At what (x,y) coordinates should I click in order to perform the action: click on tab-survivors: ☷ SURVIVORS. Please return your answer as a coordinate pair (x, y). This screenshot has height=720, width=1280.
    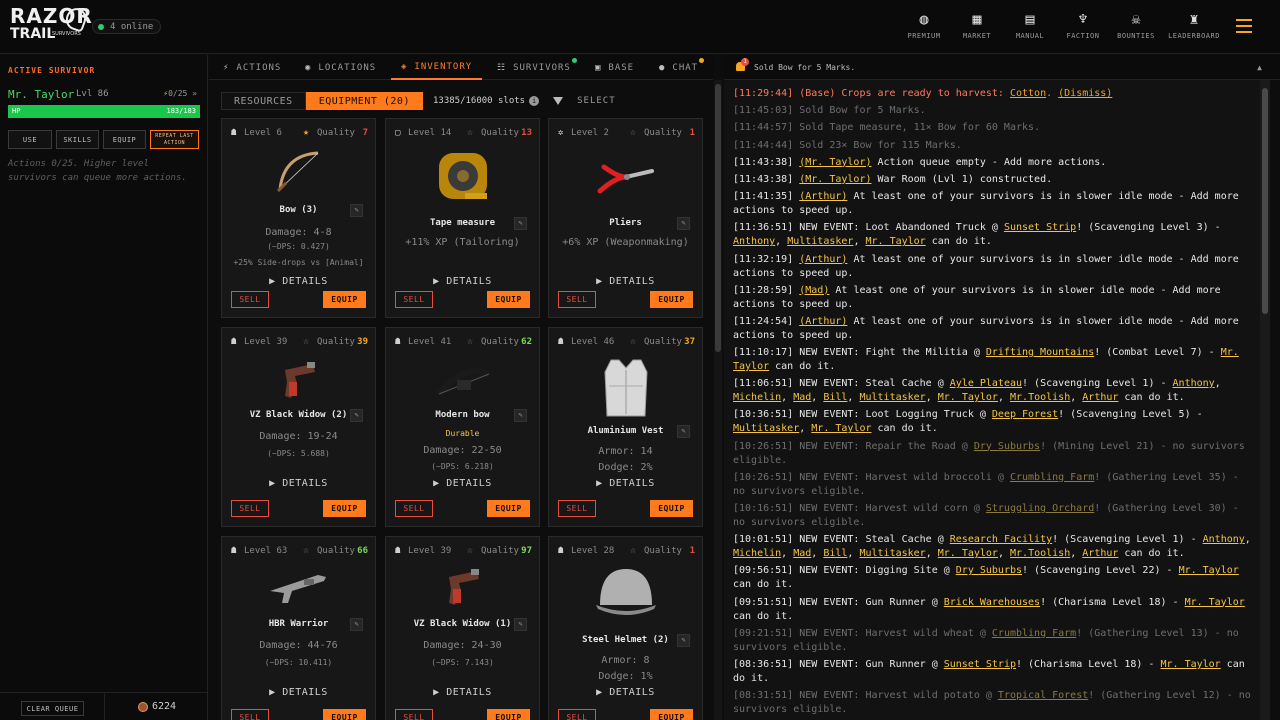
    Looking at the image, I should click on (537, 67).